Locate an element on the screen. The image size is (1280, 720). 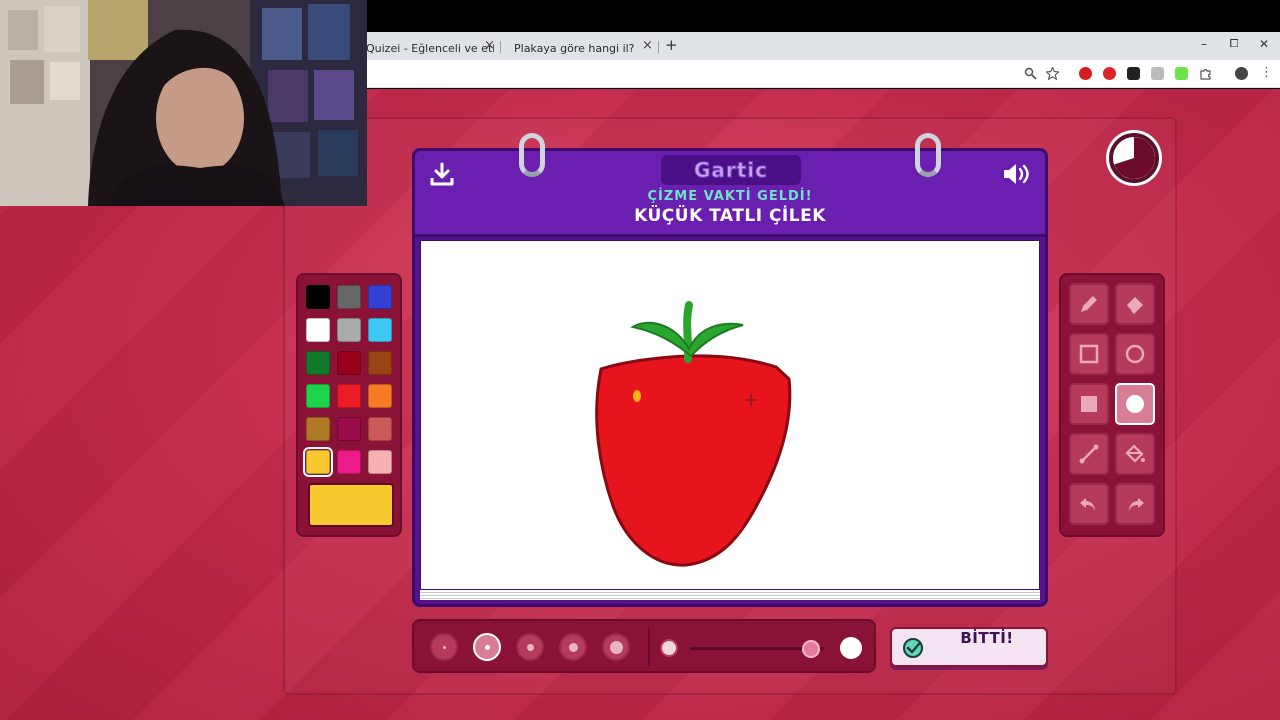
puzzle-extensions-icon is located at coordinates (1205, 73).